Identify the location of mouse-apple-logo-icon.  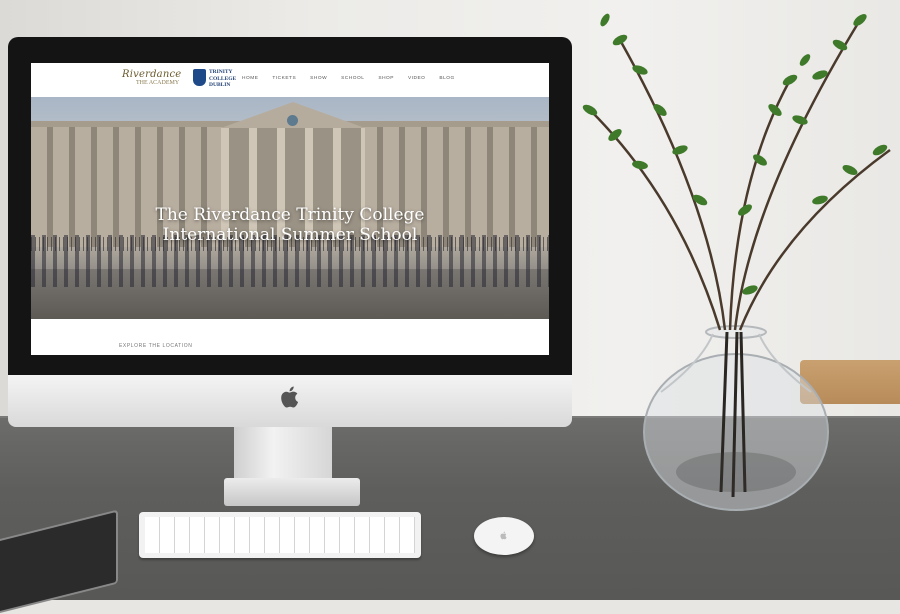
(503, 535).